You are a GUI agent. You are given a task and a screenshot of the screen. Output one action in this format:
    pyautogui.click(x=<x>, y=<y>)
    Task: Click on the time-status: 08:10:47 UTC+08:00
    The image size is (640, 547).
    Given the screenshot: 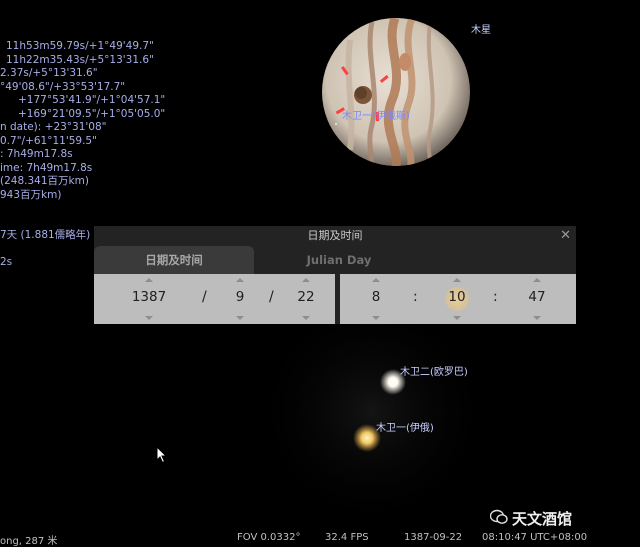 What is the action you would take?
    pyautogui.click(x=535, y=537)
    